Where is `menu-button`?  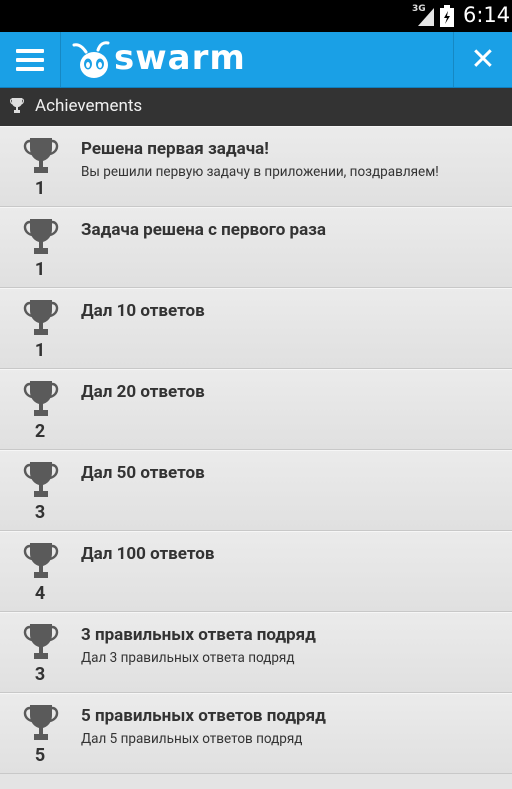 menu-button is located at coordinates (30, 59).